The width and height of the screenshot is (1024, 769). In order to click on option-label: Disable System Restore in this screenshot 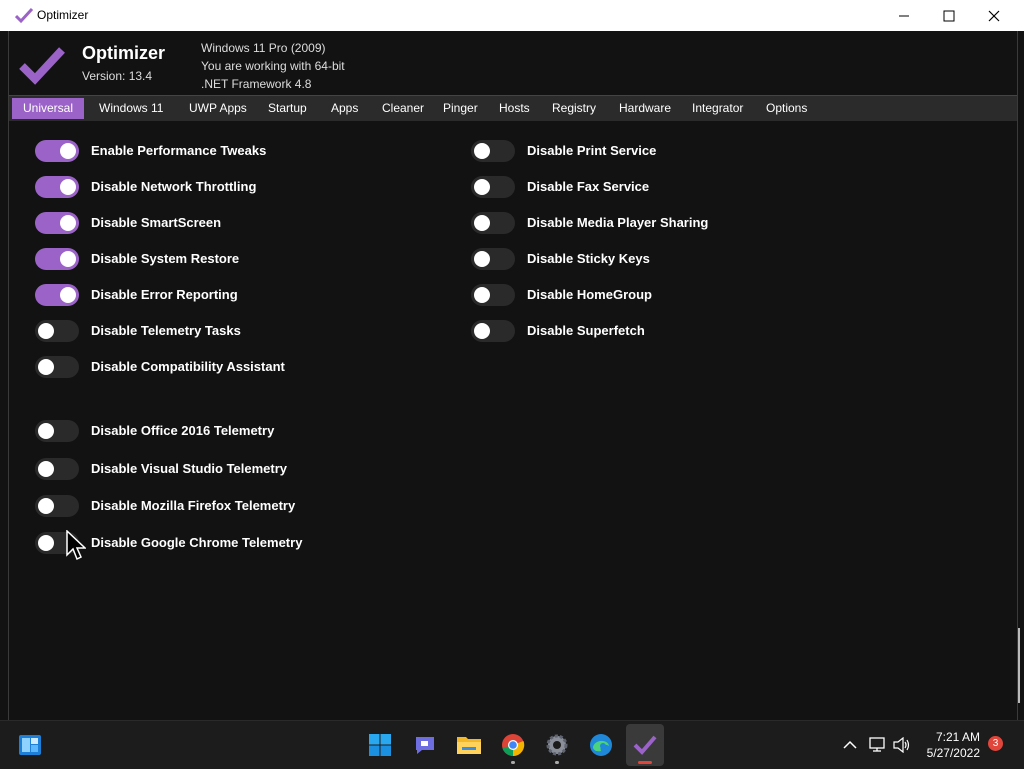, I will do `click(165, 258)`.